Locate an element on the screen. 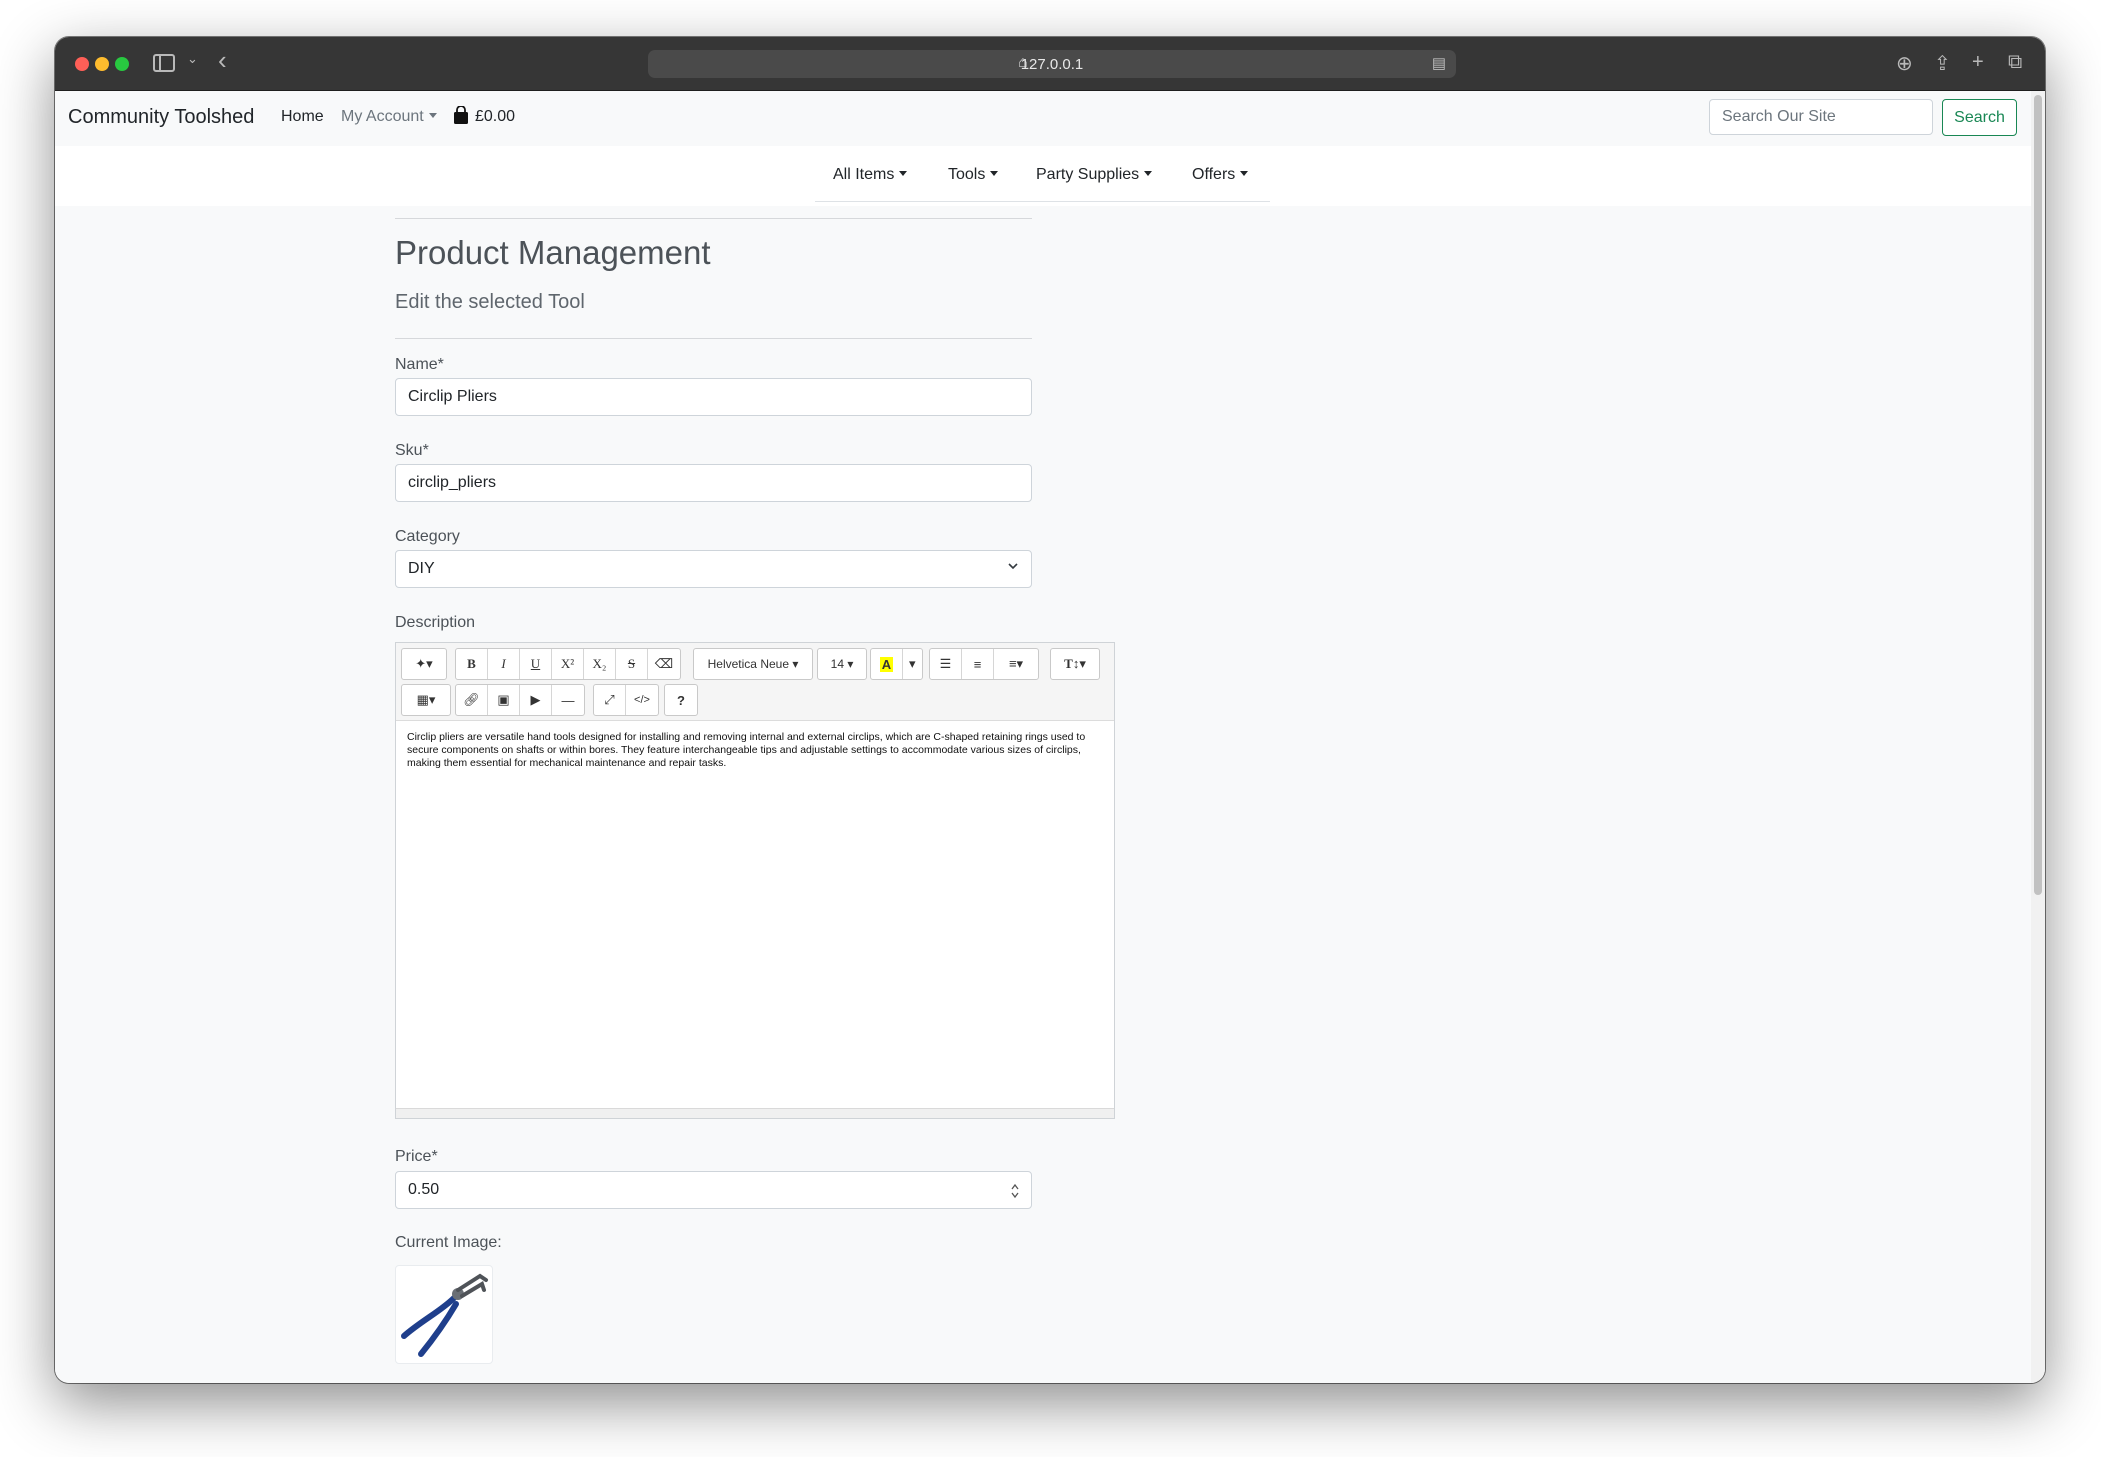 The height and width of the screenshot is (1457, 2101). category-navbar: All Items Tools Party Supplies Offers is located at coordinates (1043, 176).